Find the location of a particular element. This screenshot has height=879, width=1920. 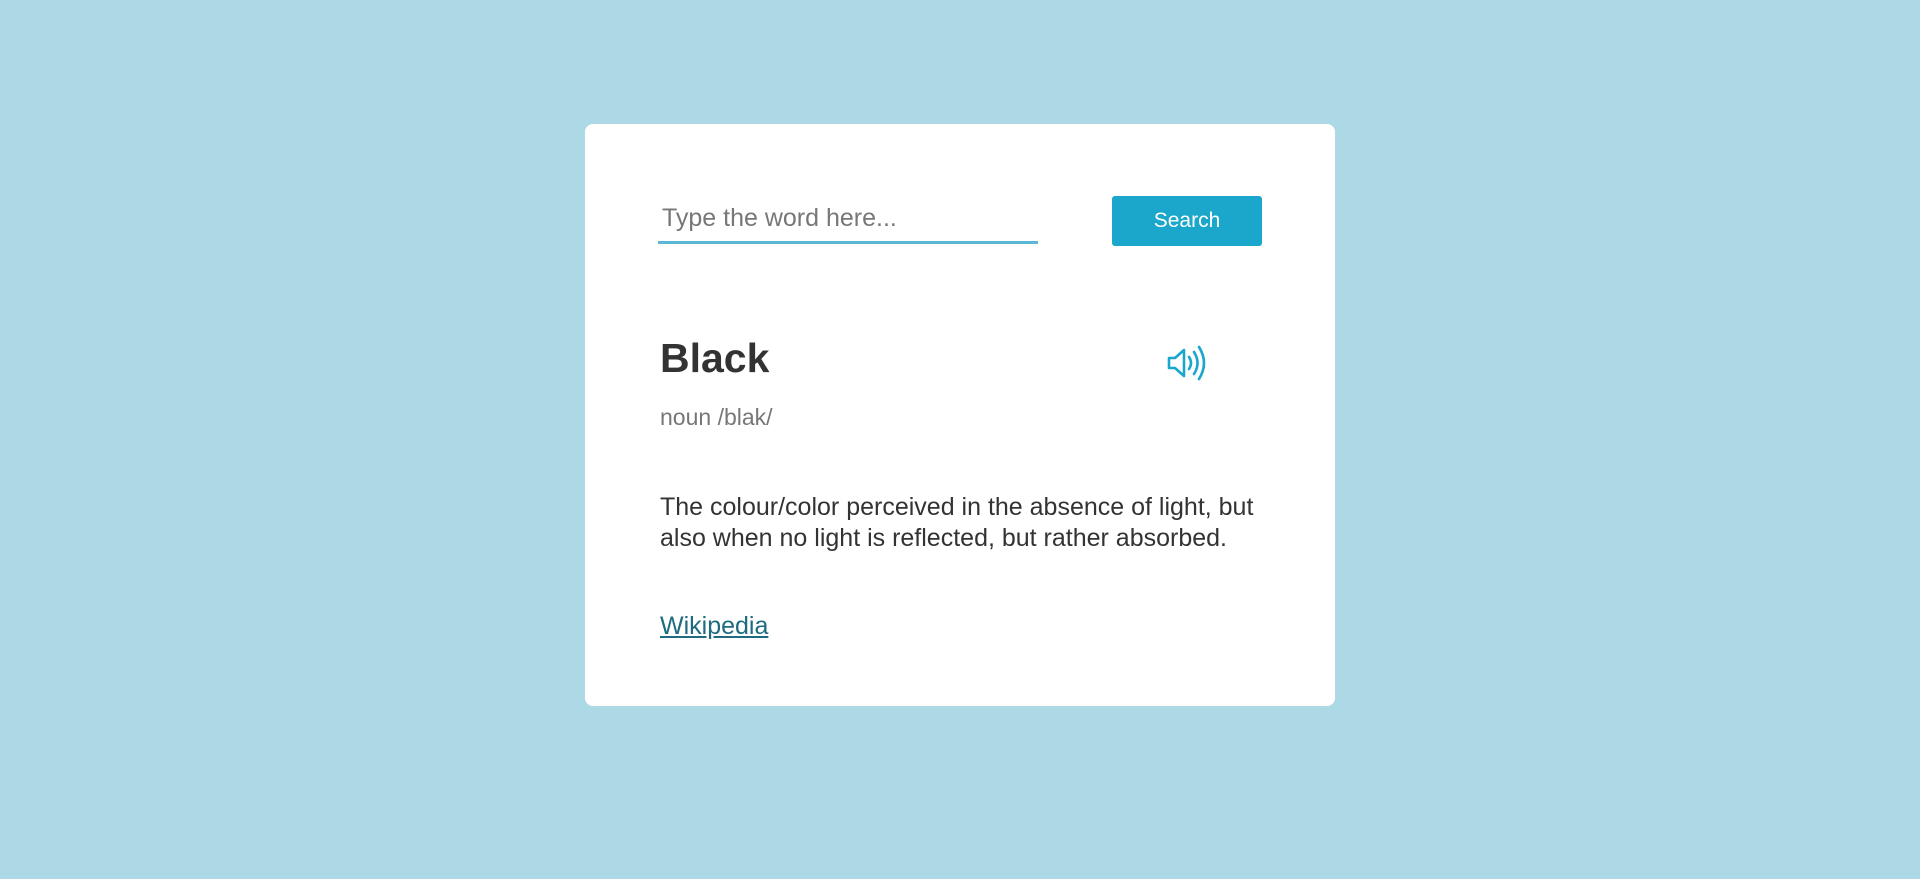

search-row: Search is located at coordinates (960, 222).